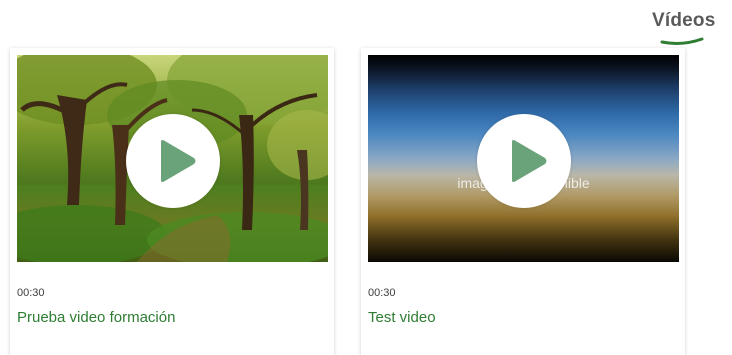 The image size is (732, 355). Describe the element at coordinates (684, 20) in the screenshot. I see `section-title: Vídeos` at that location.